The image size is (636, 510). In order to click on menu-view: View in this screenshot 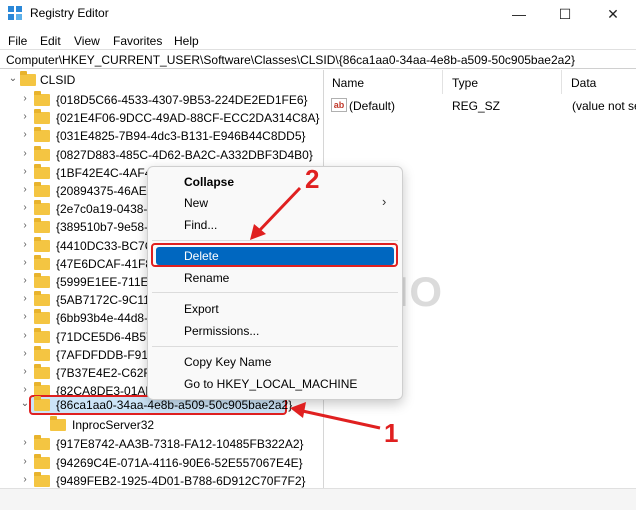, I will do `click(87, 39)`.